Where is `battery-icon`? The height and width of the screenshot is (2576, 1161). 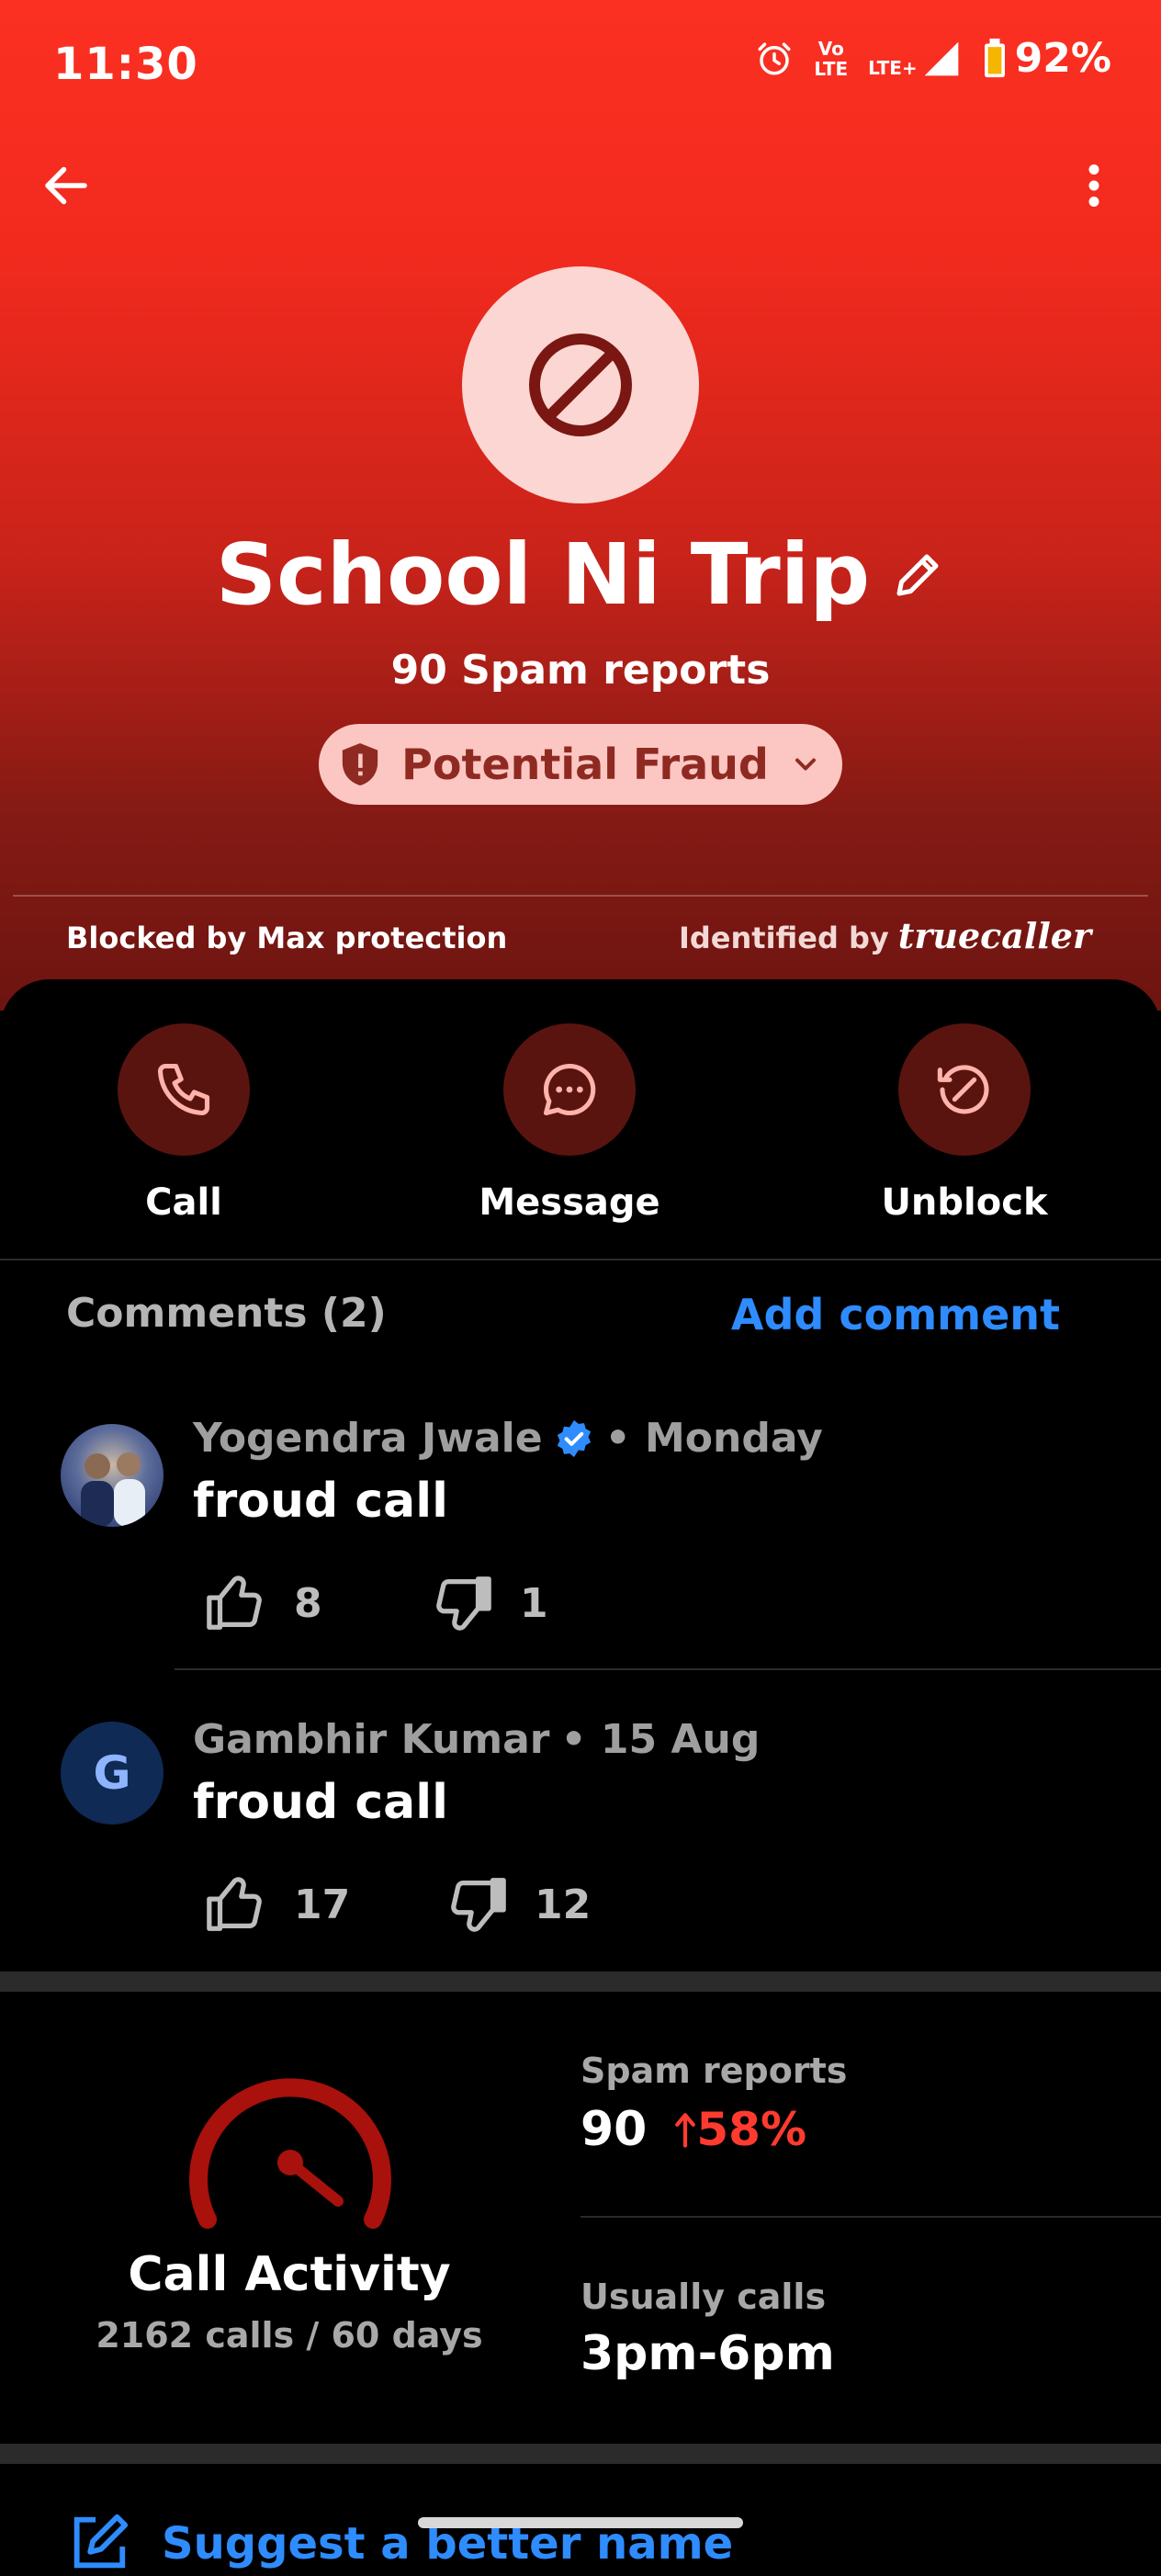 battery-icon is located at coordinates (995, 57).